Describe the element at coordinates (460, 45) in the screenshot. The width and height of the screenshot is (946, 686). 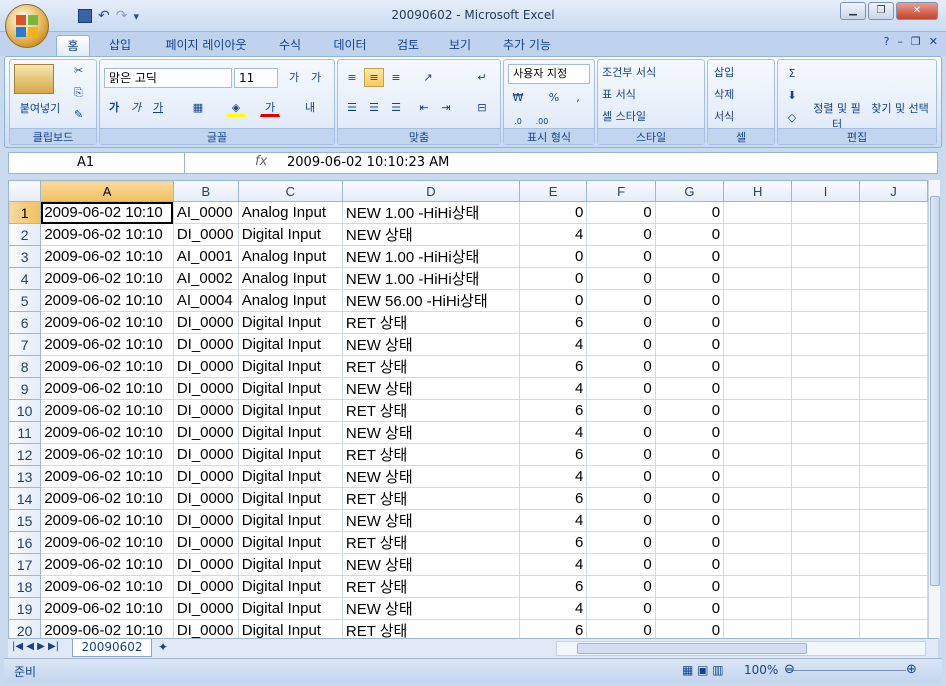
I see `tab-view: 보기` at that location.